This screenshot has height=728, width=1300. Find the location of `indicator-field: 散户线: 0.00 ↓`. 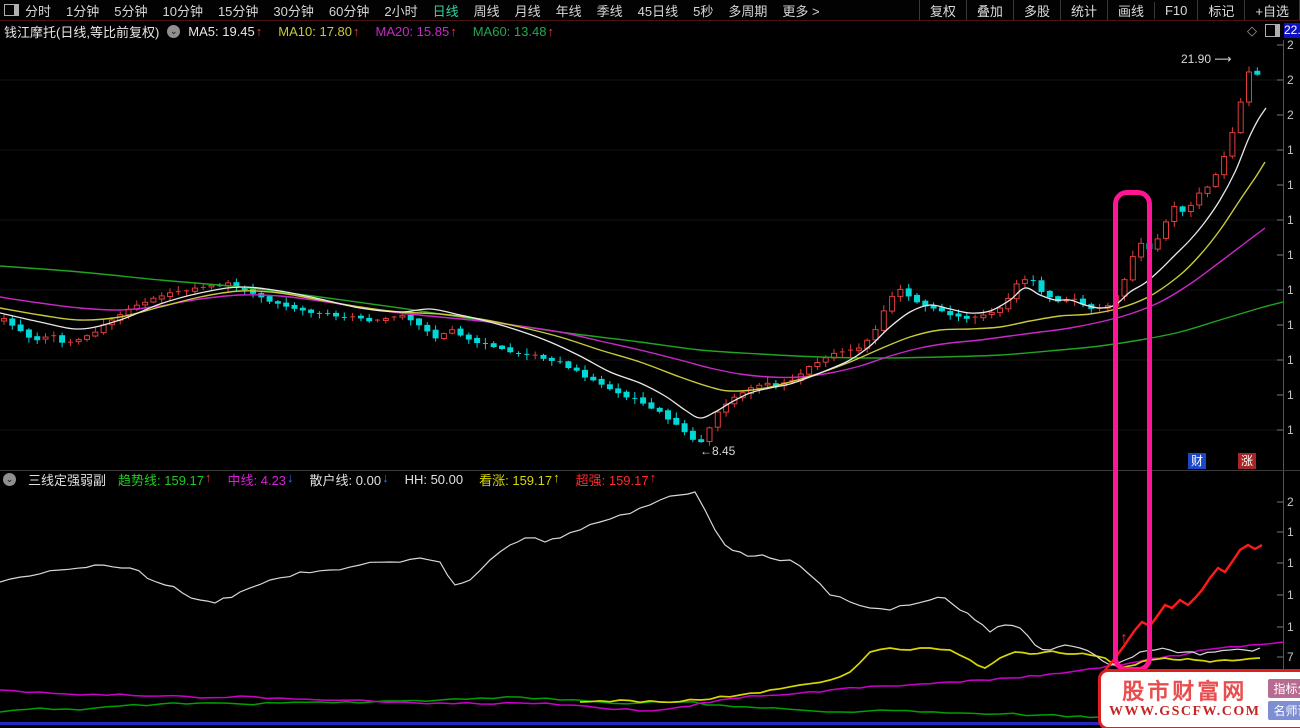

indicator-field: 散户线: 0.00 ↓ is located at coordinates (349, 479).